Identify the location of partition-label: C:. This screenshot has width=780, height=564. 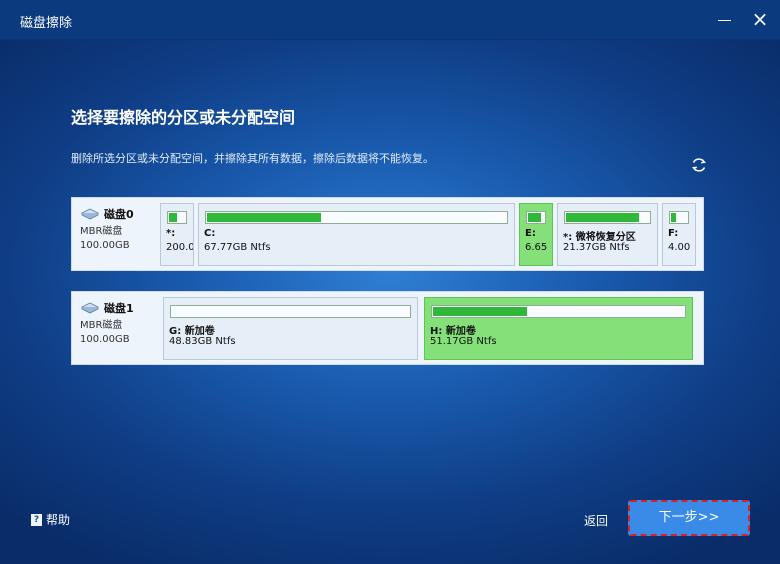
(210, 233).